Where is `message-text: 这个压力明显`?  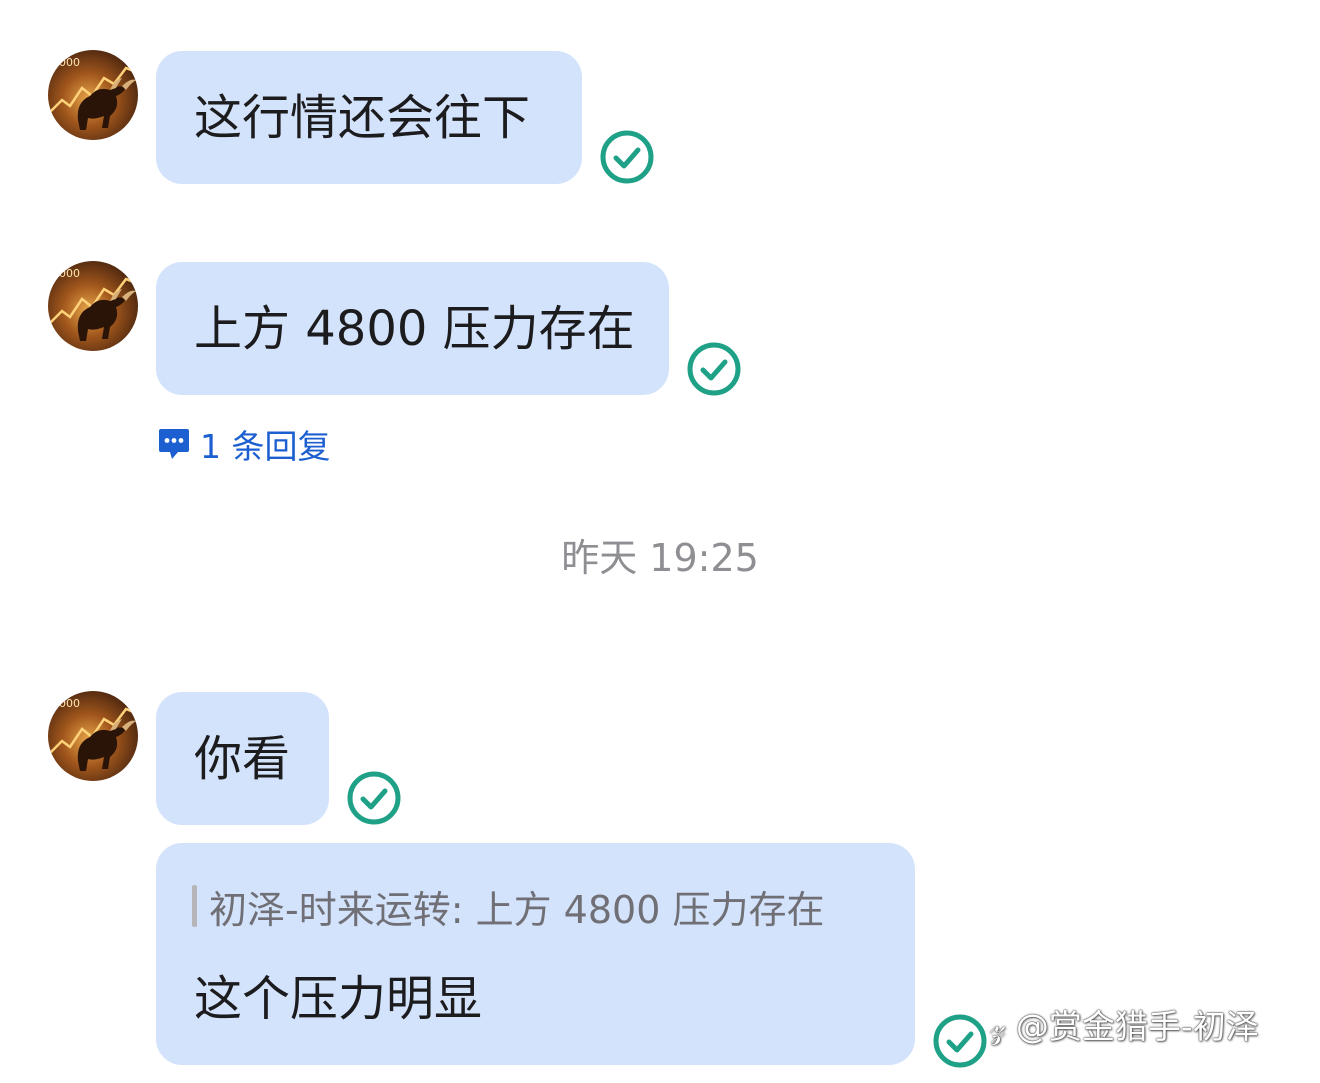
message-text: 这个压力明显 is located at coordinates (338, 999).